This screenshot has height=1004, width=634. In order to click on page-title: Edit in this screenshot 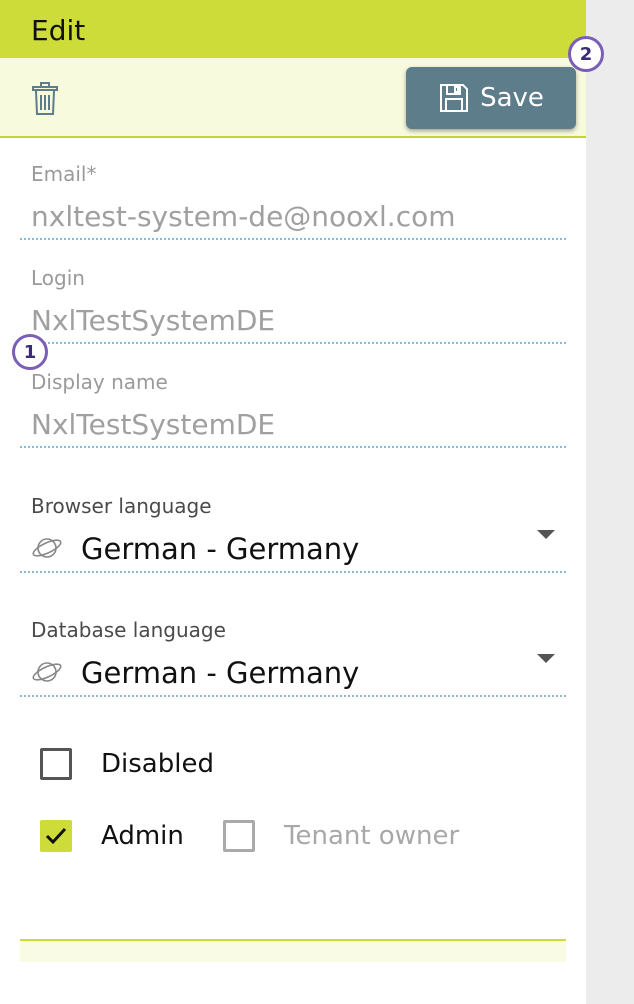, I will do `click(58, 30)`.